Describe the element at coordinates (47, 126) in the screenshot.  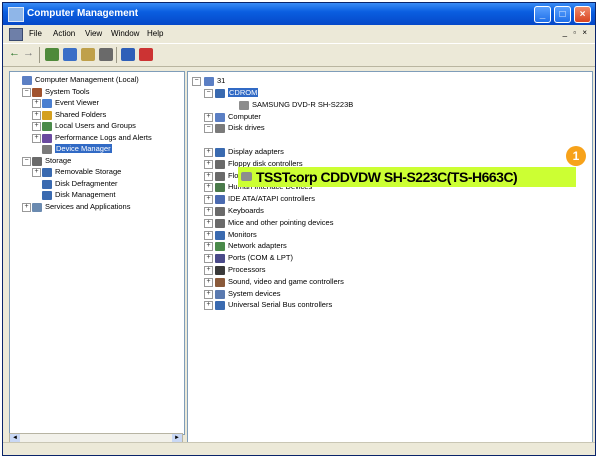
I see `users-icon` at that location.